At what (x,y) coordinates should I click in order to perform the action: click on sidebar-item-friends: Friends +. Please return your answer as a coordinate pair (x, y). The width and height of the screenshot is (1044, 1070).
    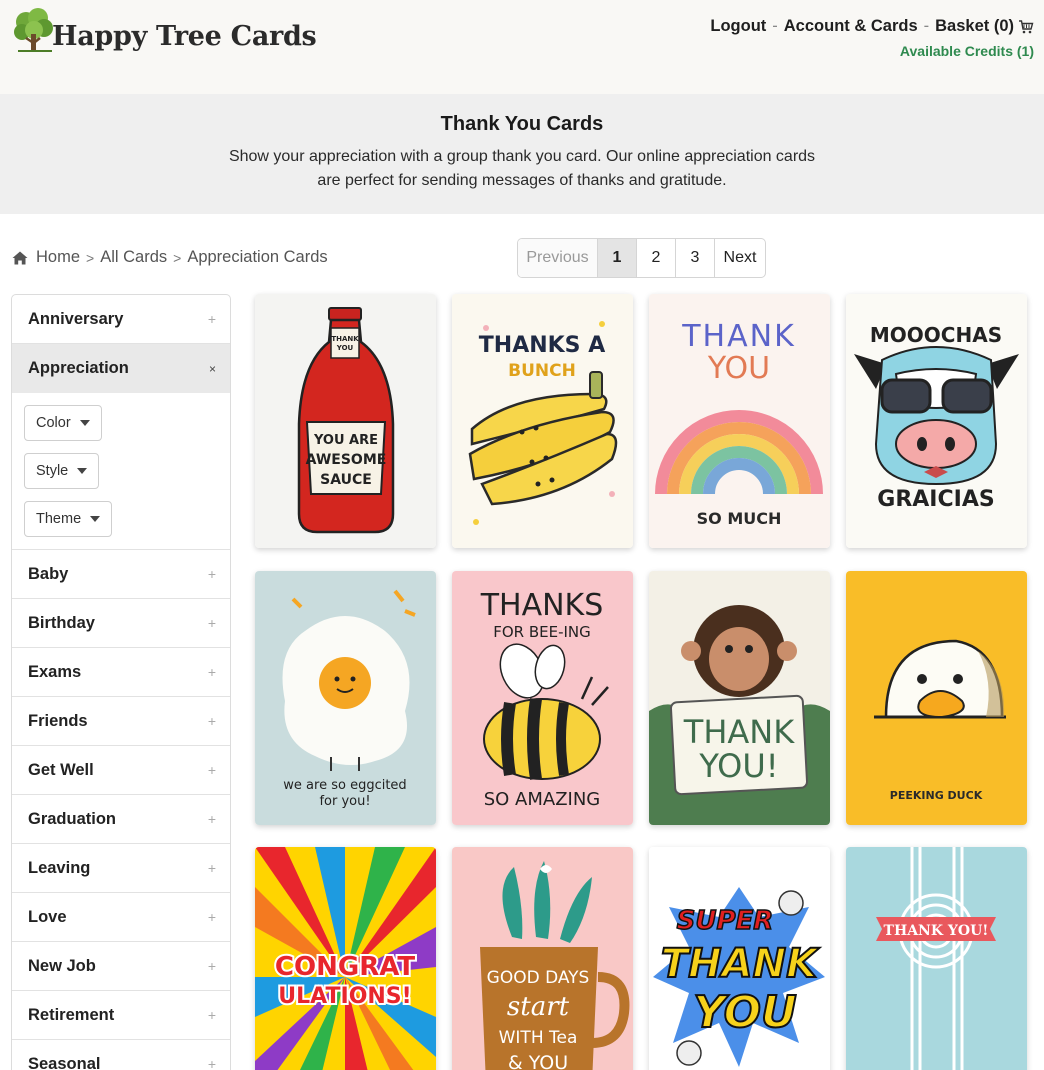
    Looking at the image, I should click on (121, 721).